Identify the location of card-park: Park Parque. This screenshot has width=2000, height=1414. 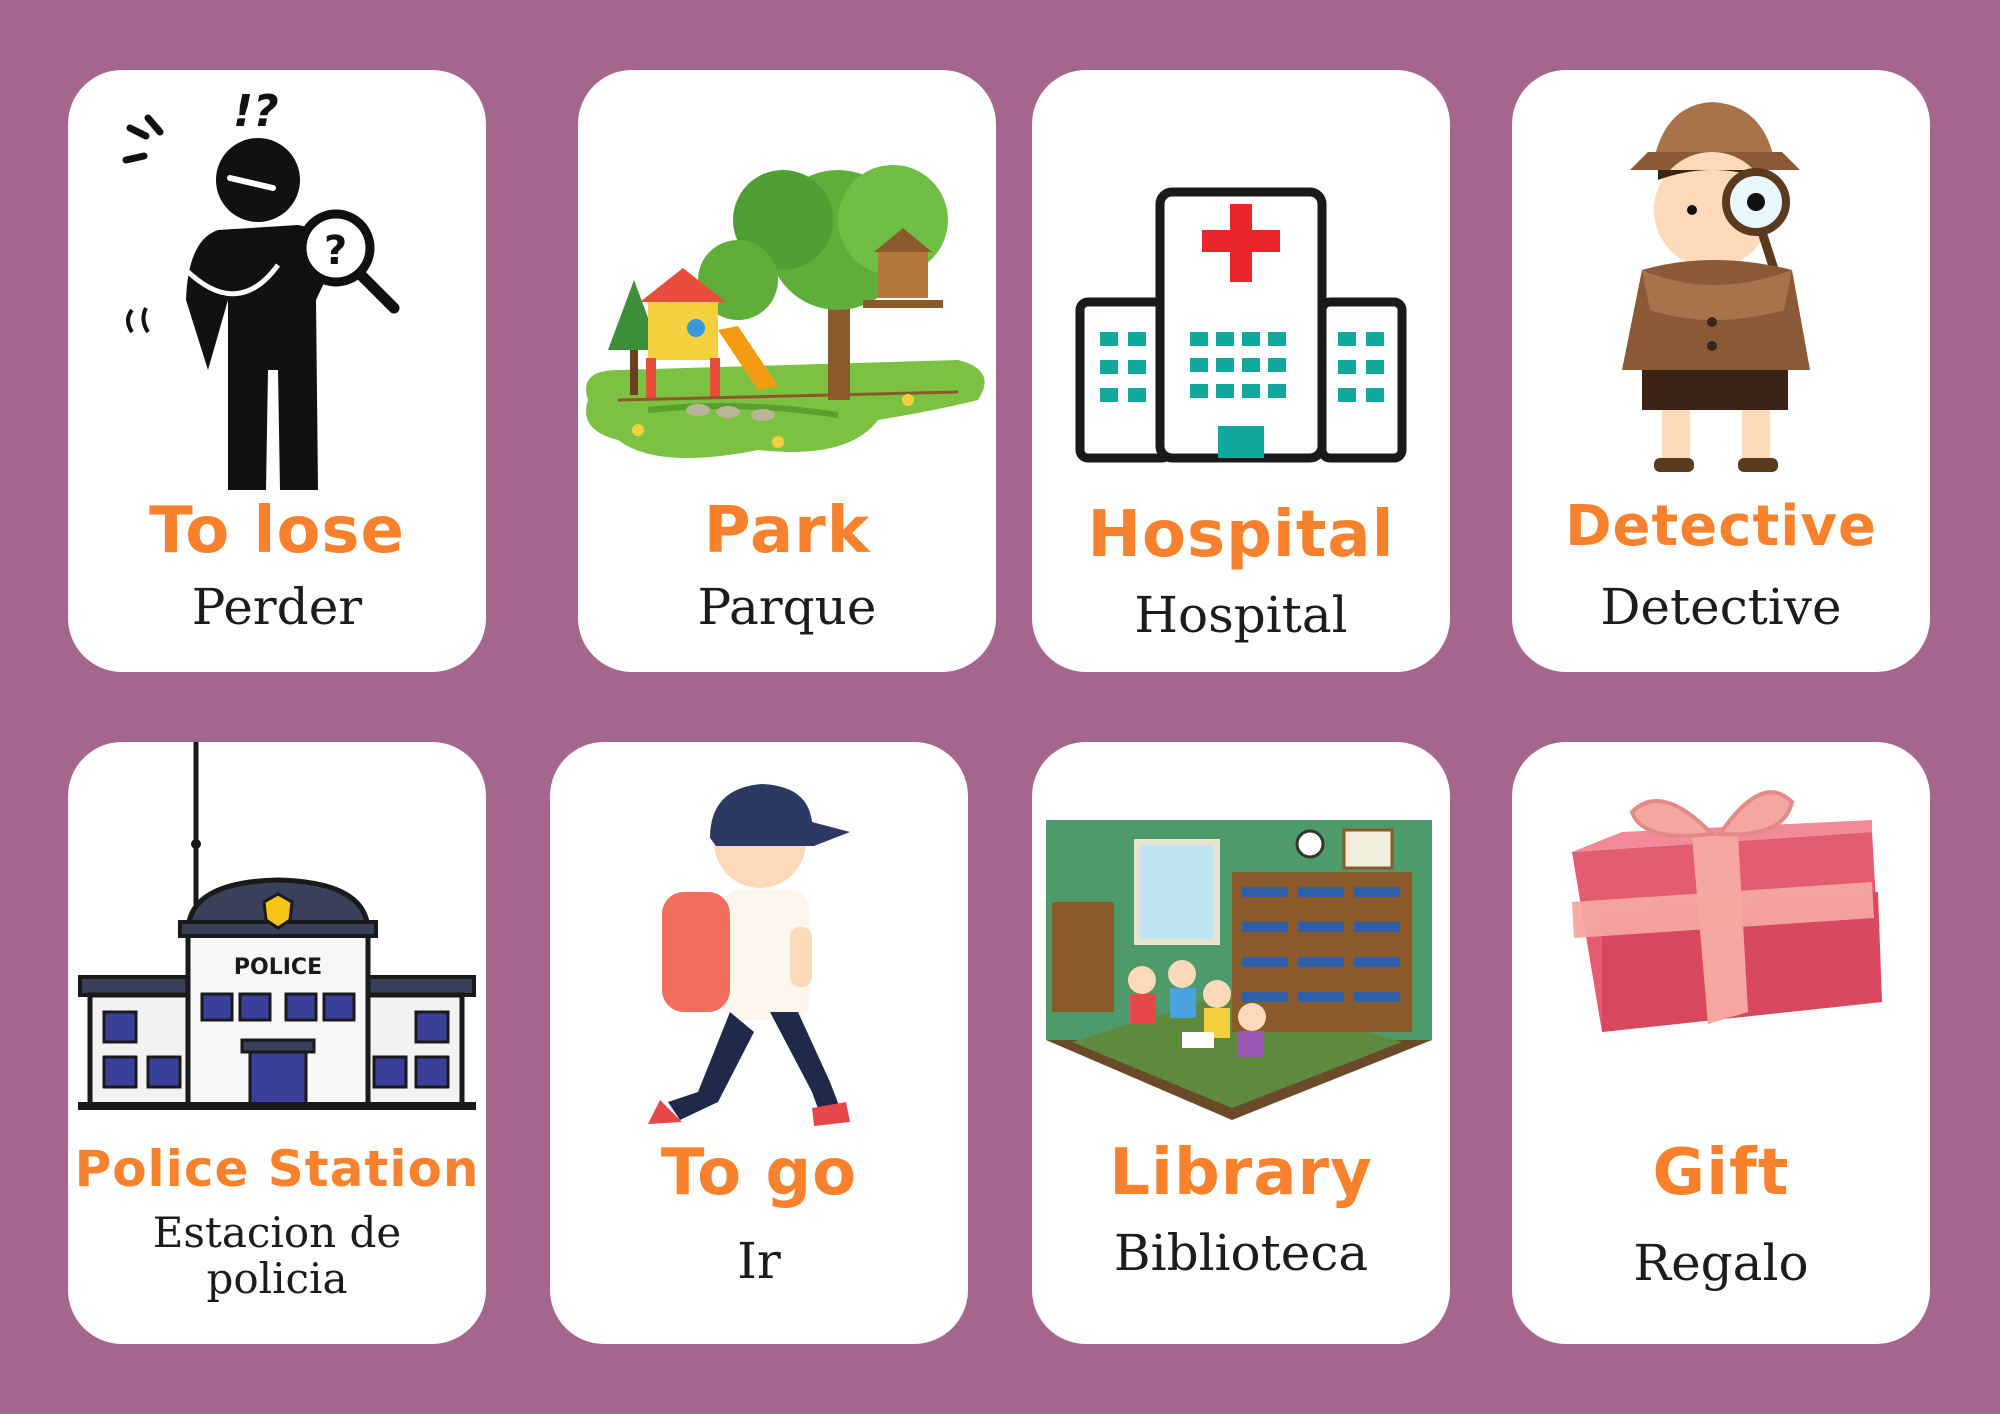
(787, 371).